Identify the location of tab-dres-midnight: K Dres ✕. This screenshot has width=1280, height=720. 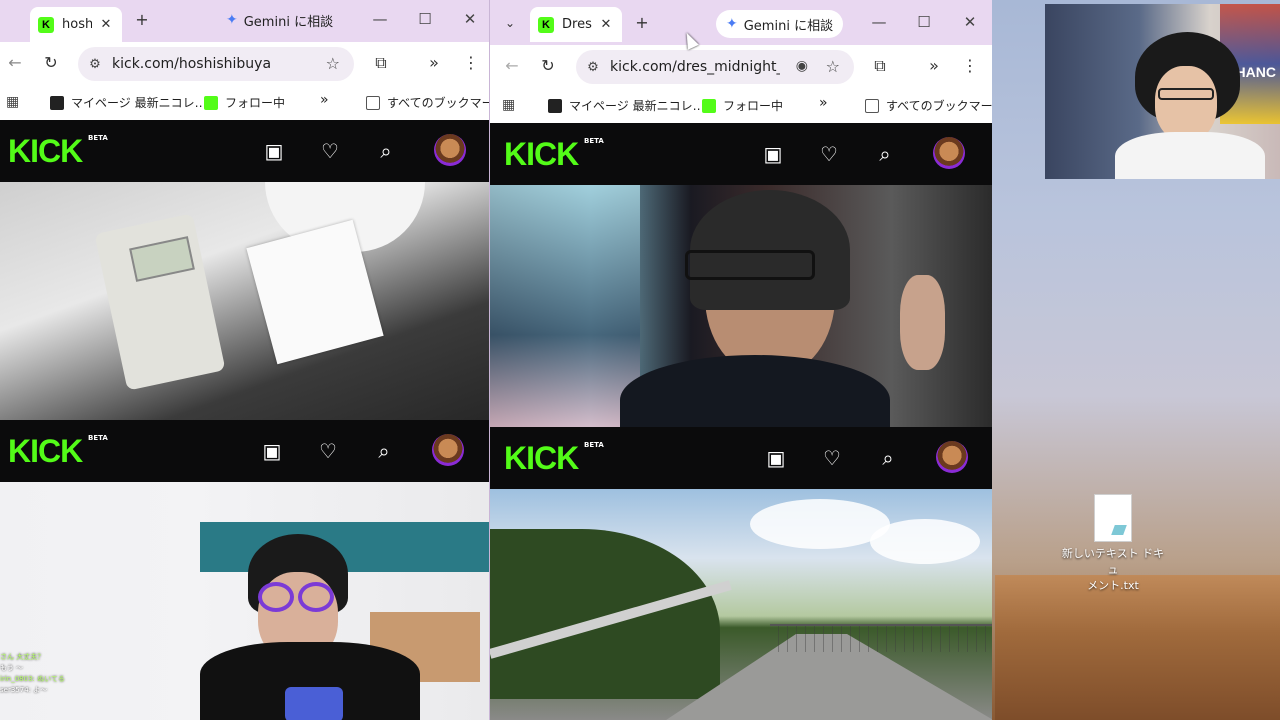
(576, 24).